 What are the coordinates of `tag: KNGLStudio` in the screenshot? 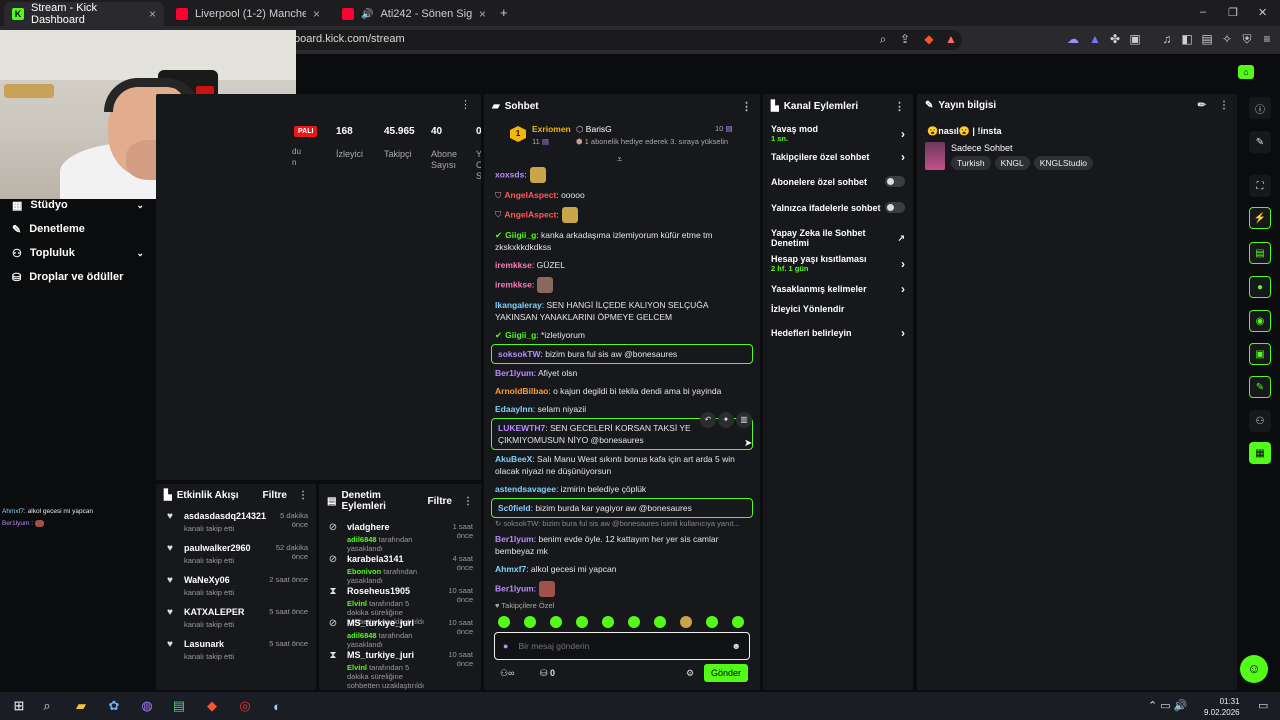 It's located at (1063, 163).